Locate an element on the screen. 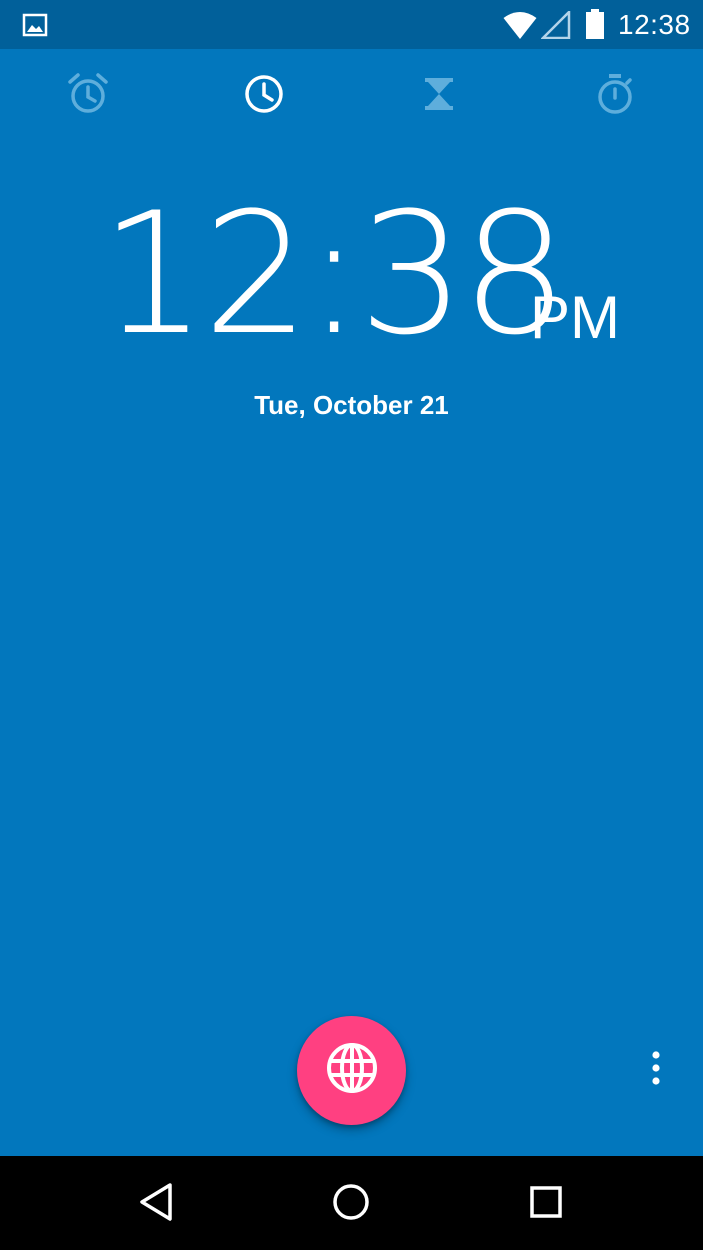 The height and width of the screenshot is (1250, 703). globe-icon is located at coordinates (352, 1070).